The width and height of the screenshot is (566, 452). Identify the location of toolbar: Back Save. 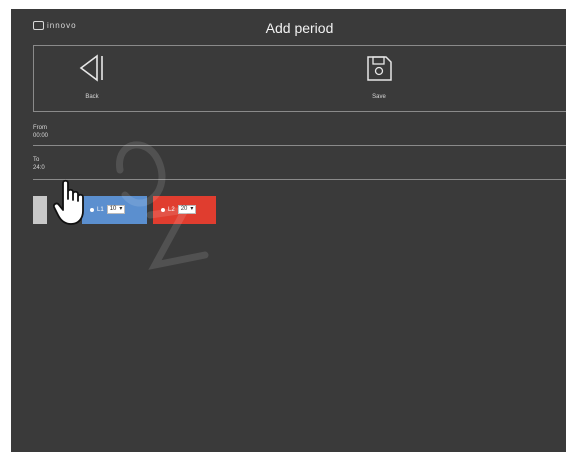
(299, 78).